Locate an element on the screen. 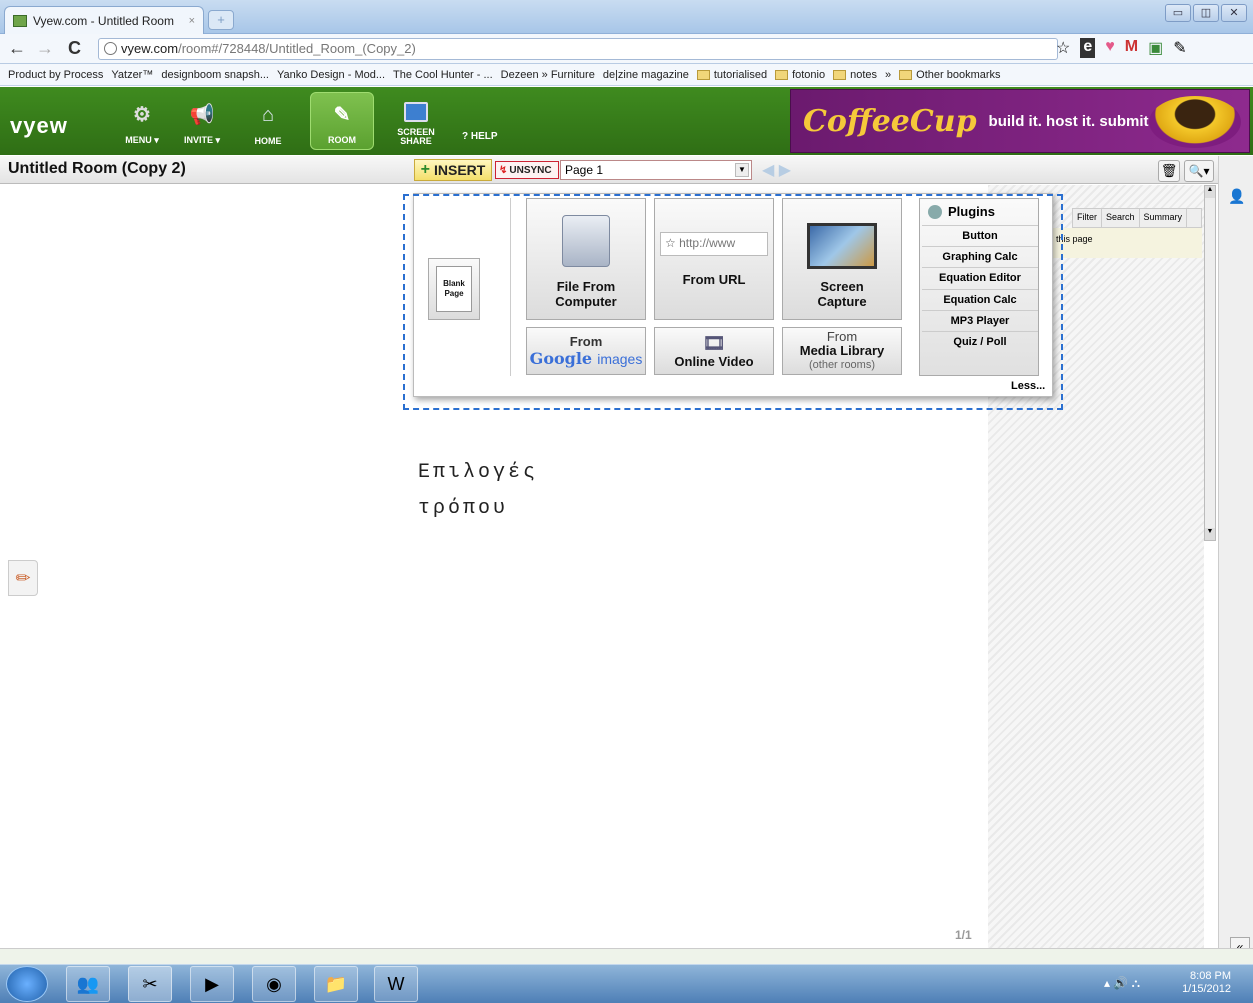  room-title: Untitled Room (Copy 2) is located at coordinates (97, 168).